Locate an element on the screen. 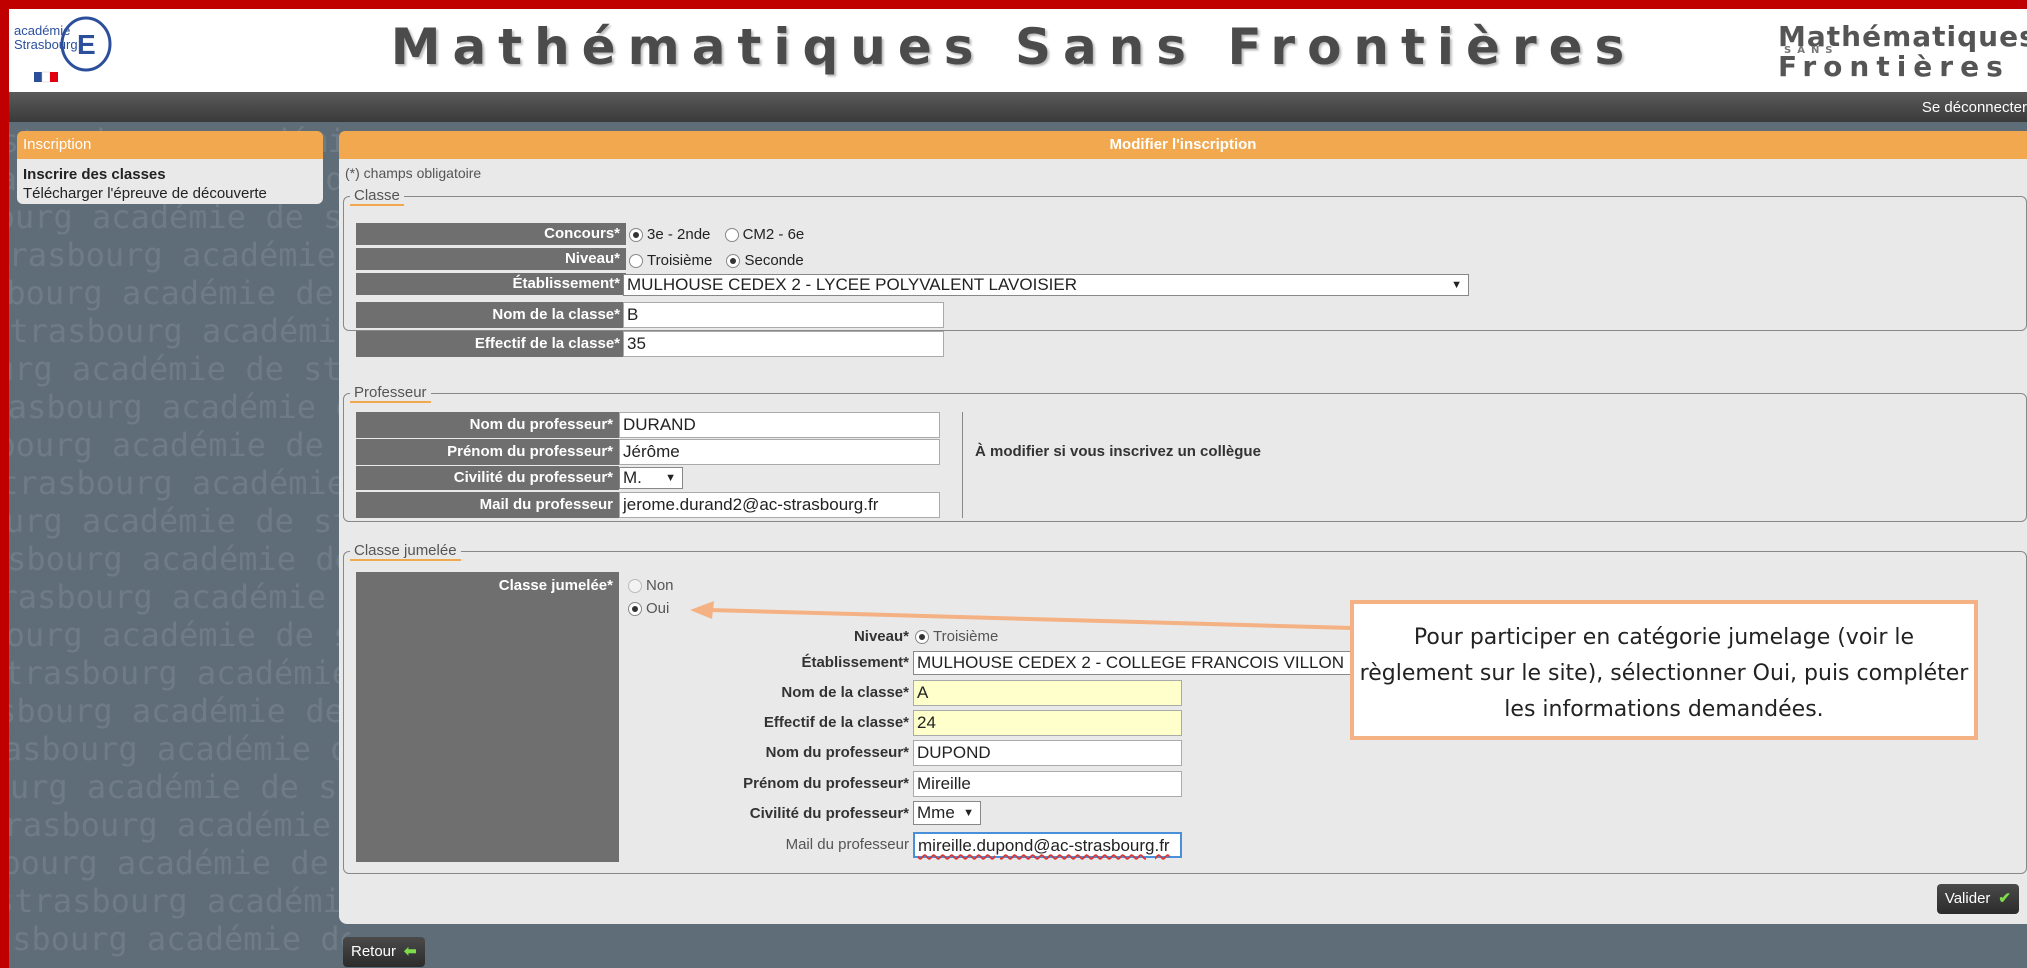 The height and width of the screenshot is (968, 2027). effectif-label: Effectif de la classe* is located at coordinates (491, 344).